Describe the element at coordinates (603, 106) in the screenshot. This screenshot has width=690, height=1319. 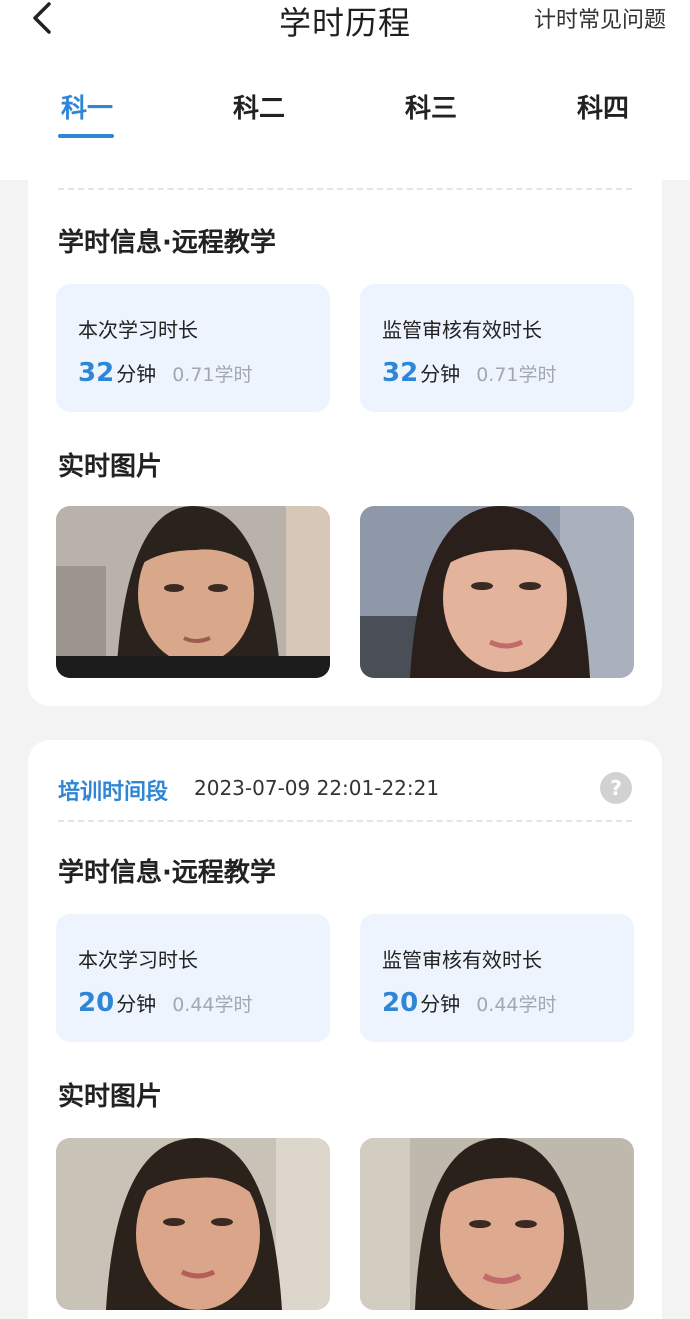
I see `tab-subject-4: 科四` at that location.